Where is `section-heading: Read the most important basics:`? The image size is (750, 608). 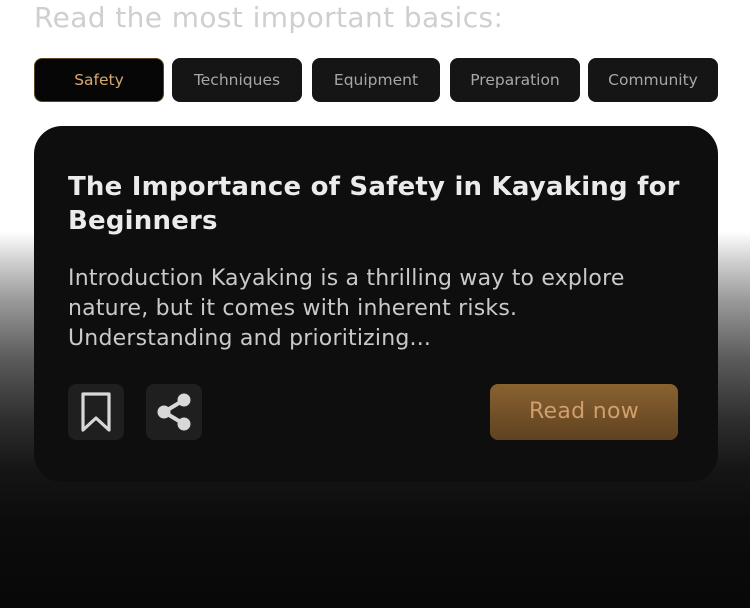
section-heading: Read the most important basics: is located at coordinates (269, 17).